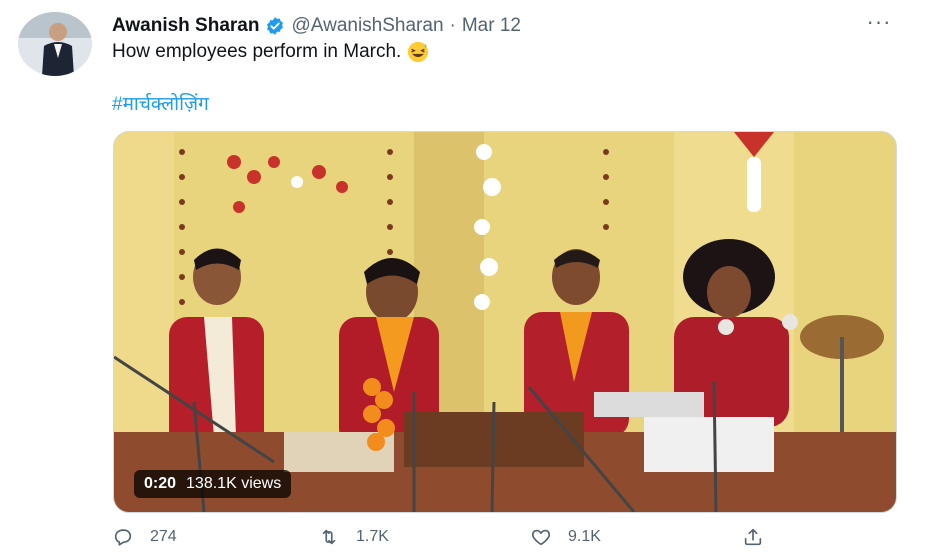 This screenshot has height=555, width=950. I want to click on video-view-count: 138.1K views, so click(234, 483).